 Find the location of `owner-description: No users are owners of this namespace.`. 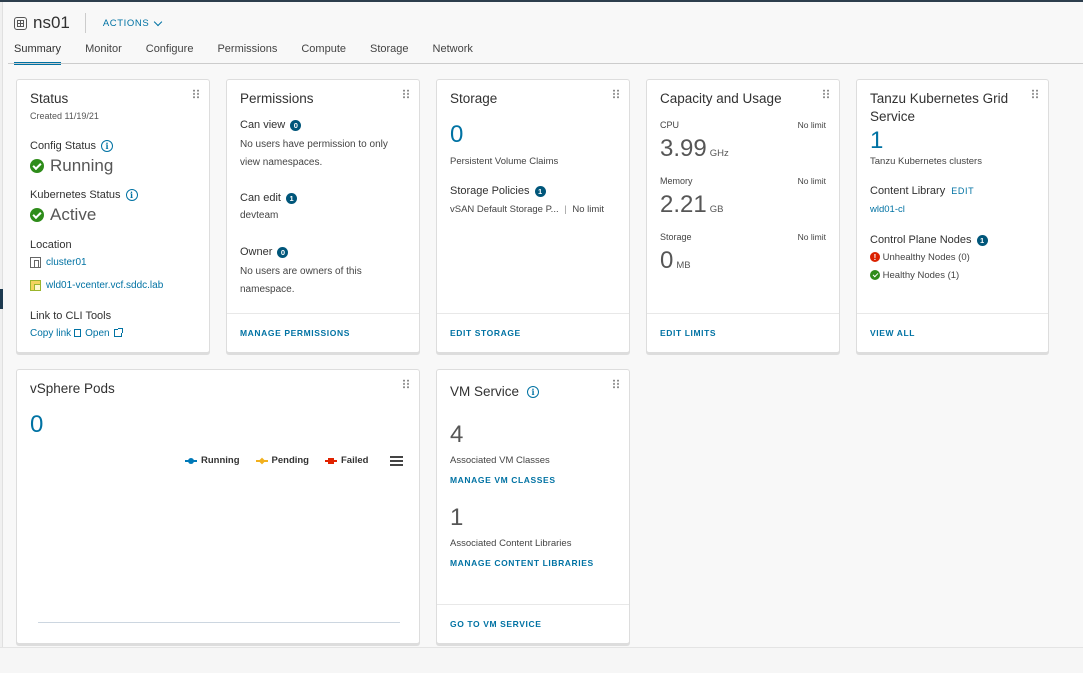

owner-description: No users are owners of this namespace. is located at coordinates (301, 280).